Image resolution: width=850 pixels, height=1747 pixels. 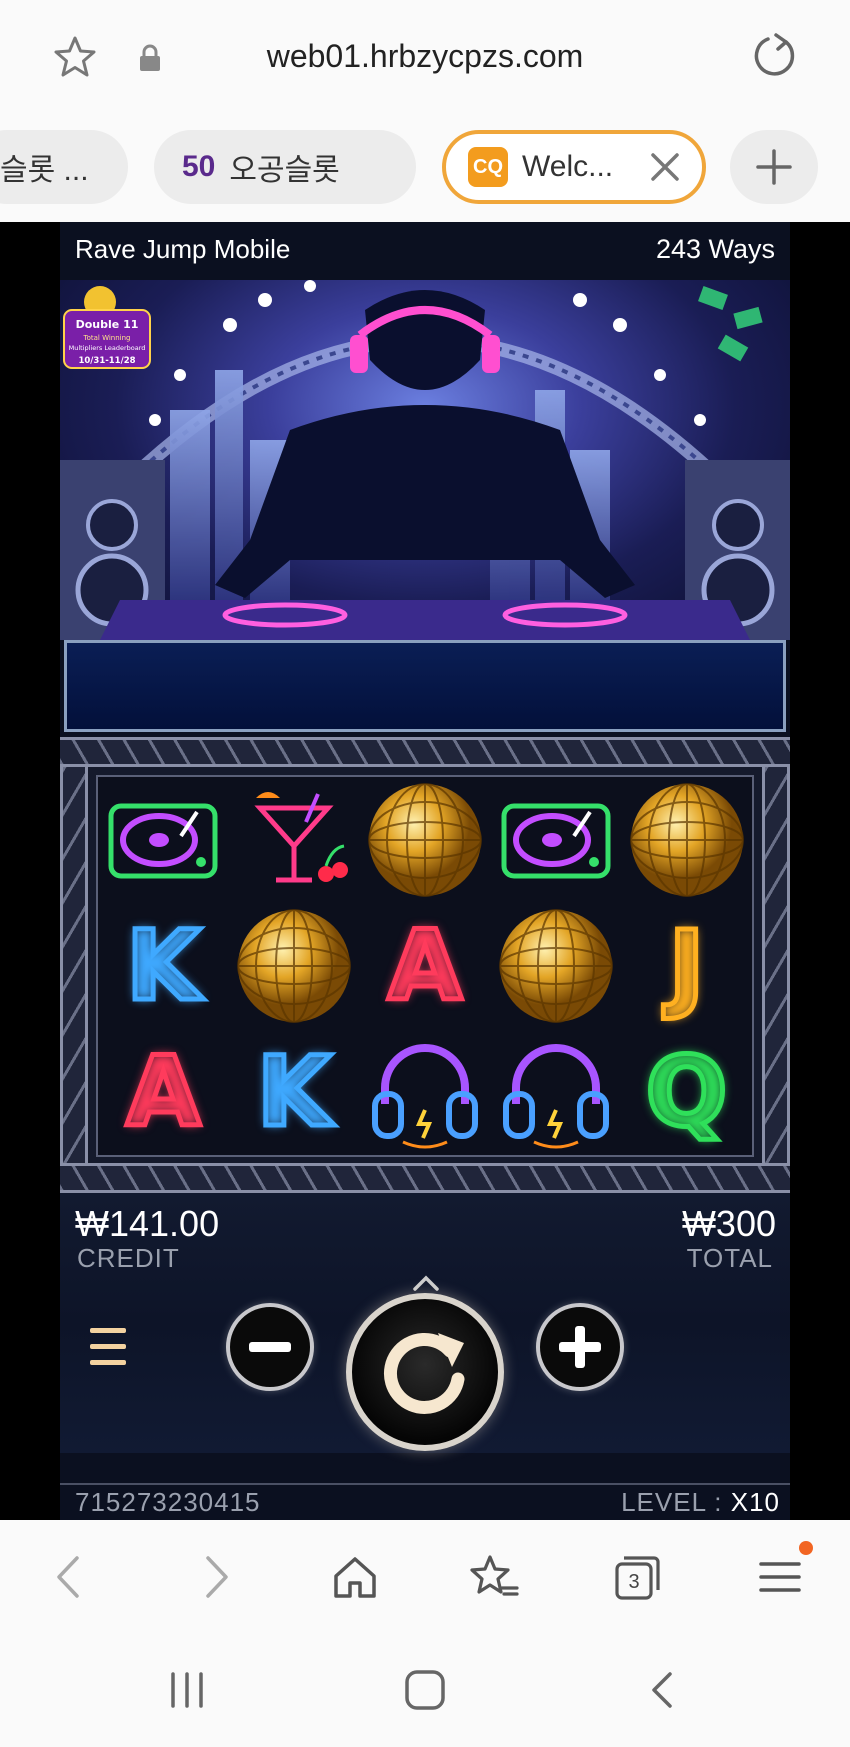 What do you see at coordinates (425, 1178) in the screenshot?
I see `truss-bottom` at bounding box center [425, 1178].